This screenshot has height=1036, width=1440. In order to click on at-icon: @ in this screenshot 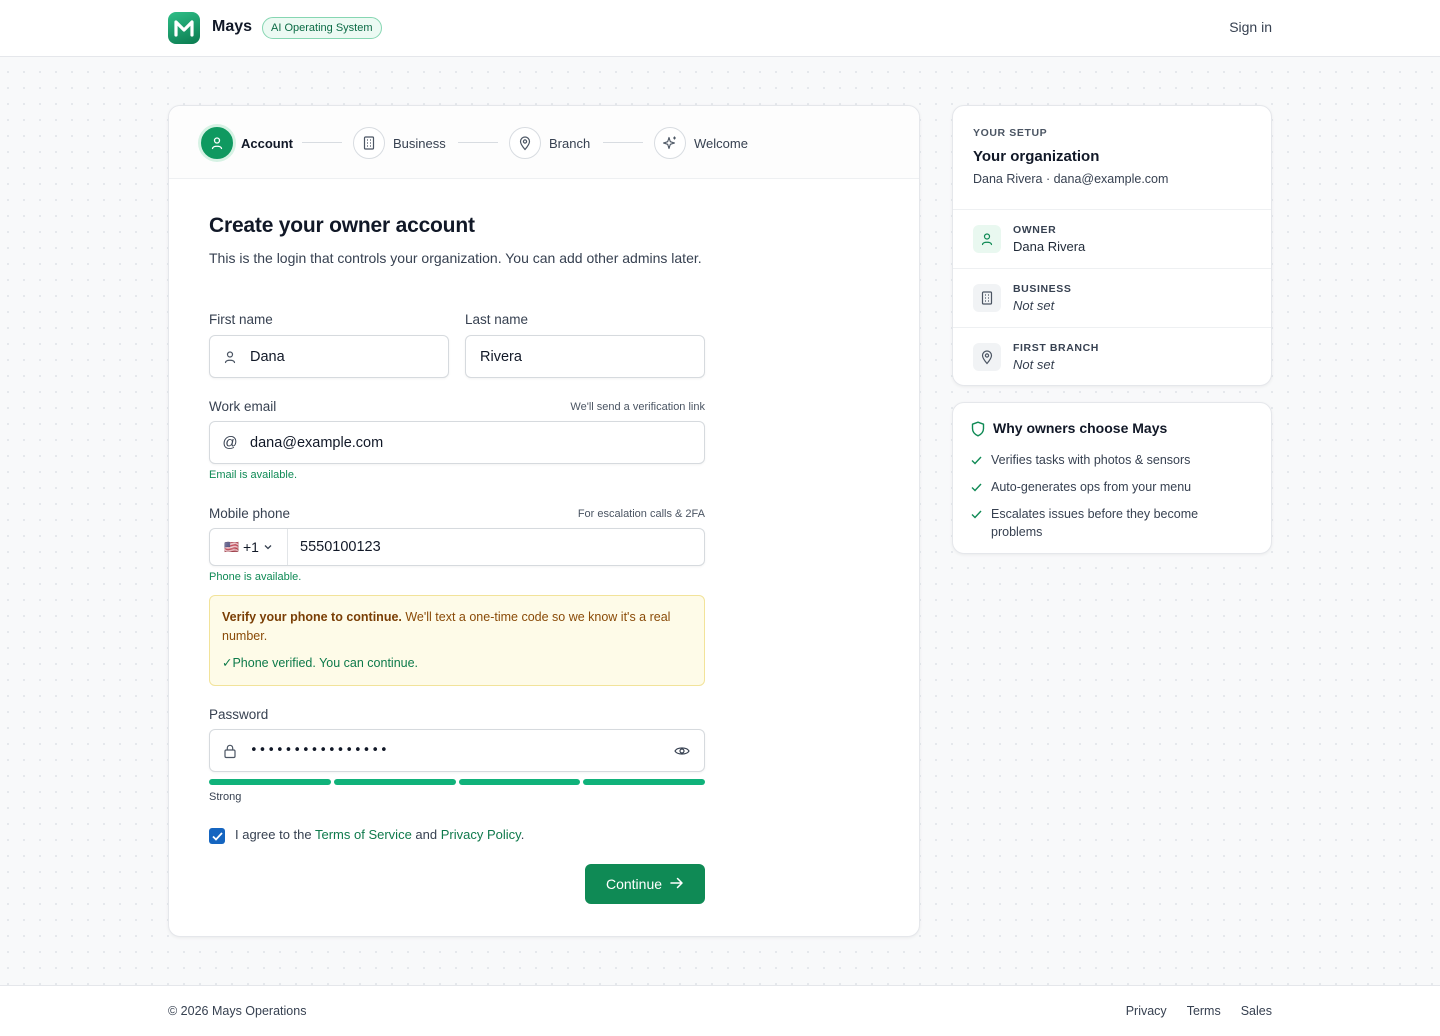, I will do `click(230, 442)`.